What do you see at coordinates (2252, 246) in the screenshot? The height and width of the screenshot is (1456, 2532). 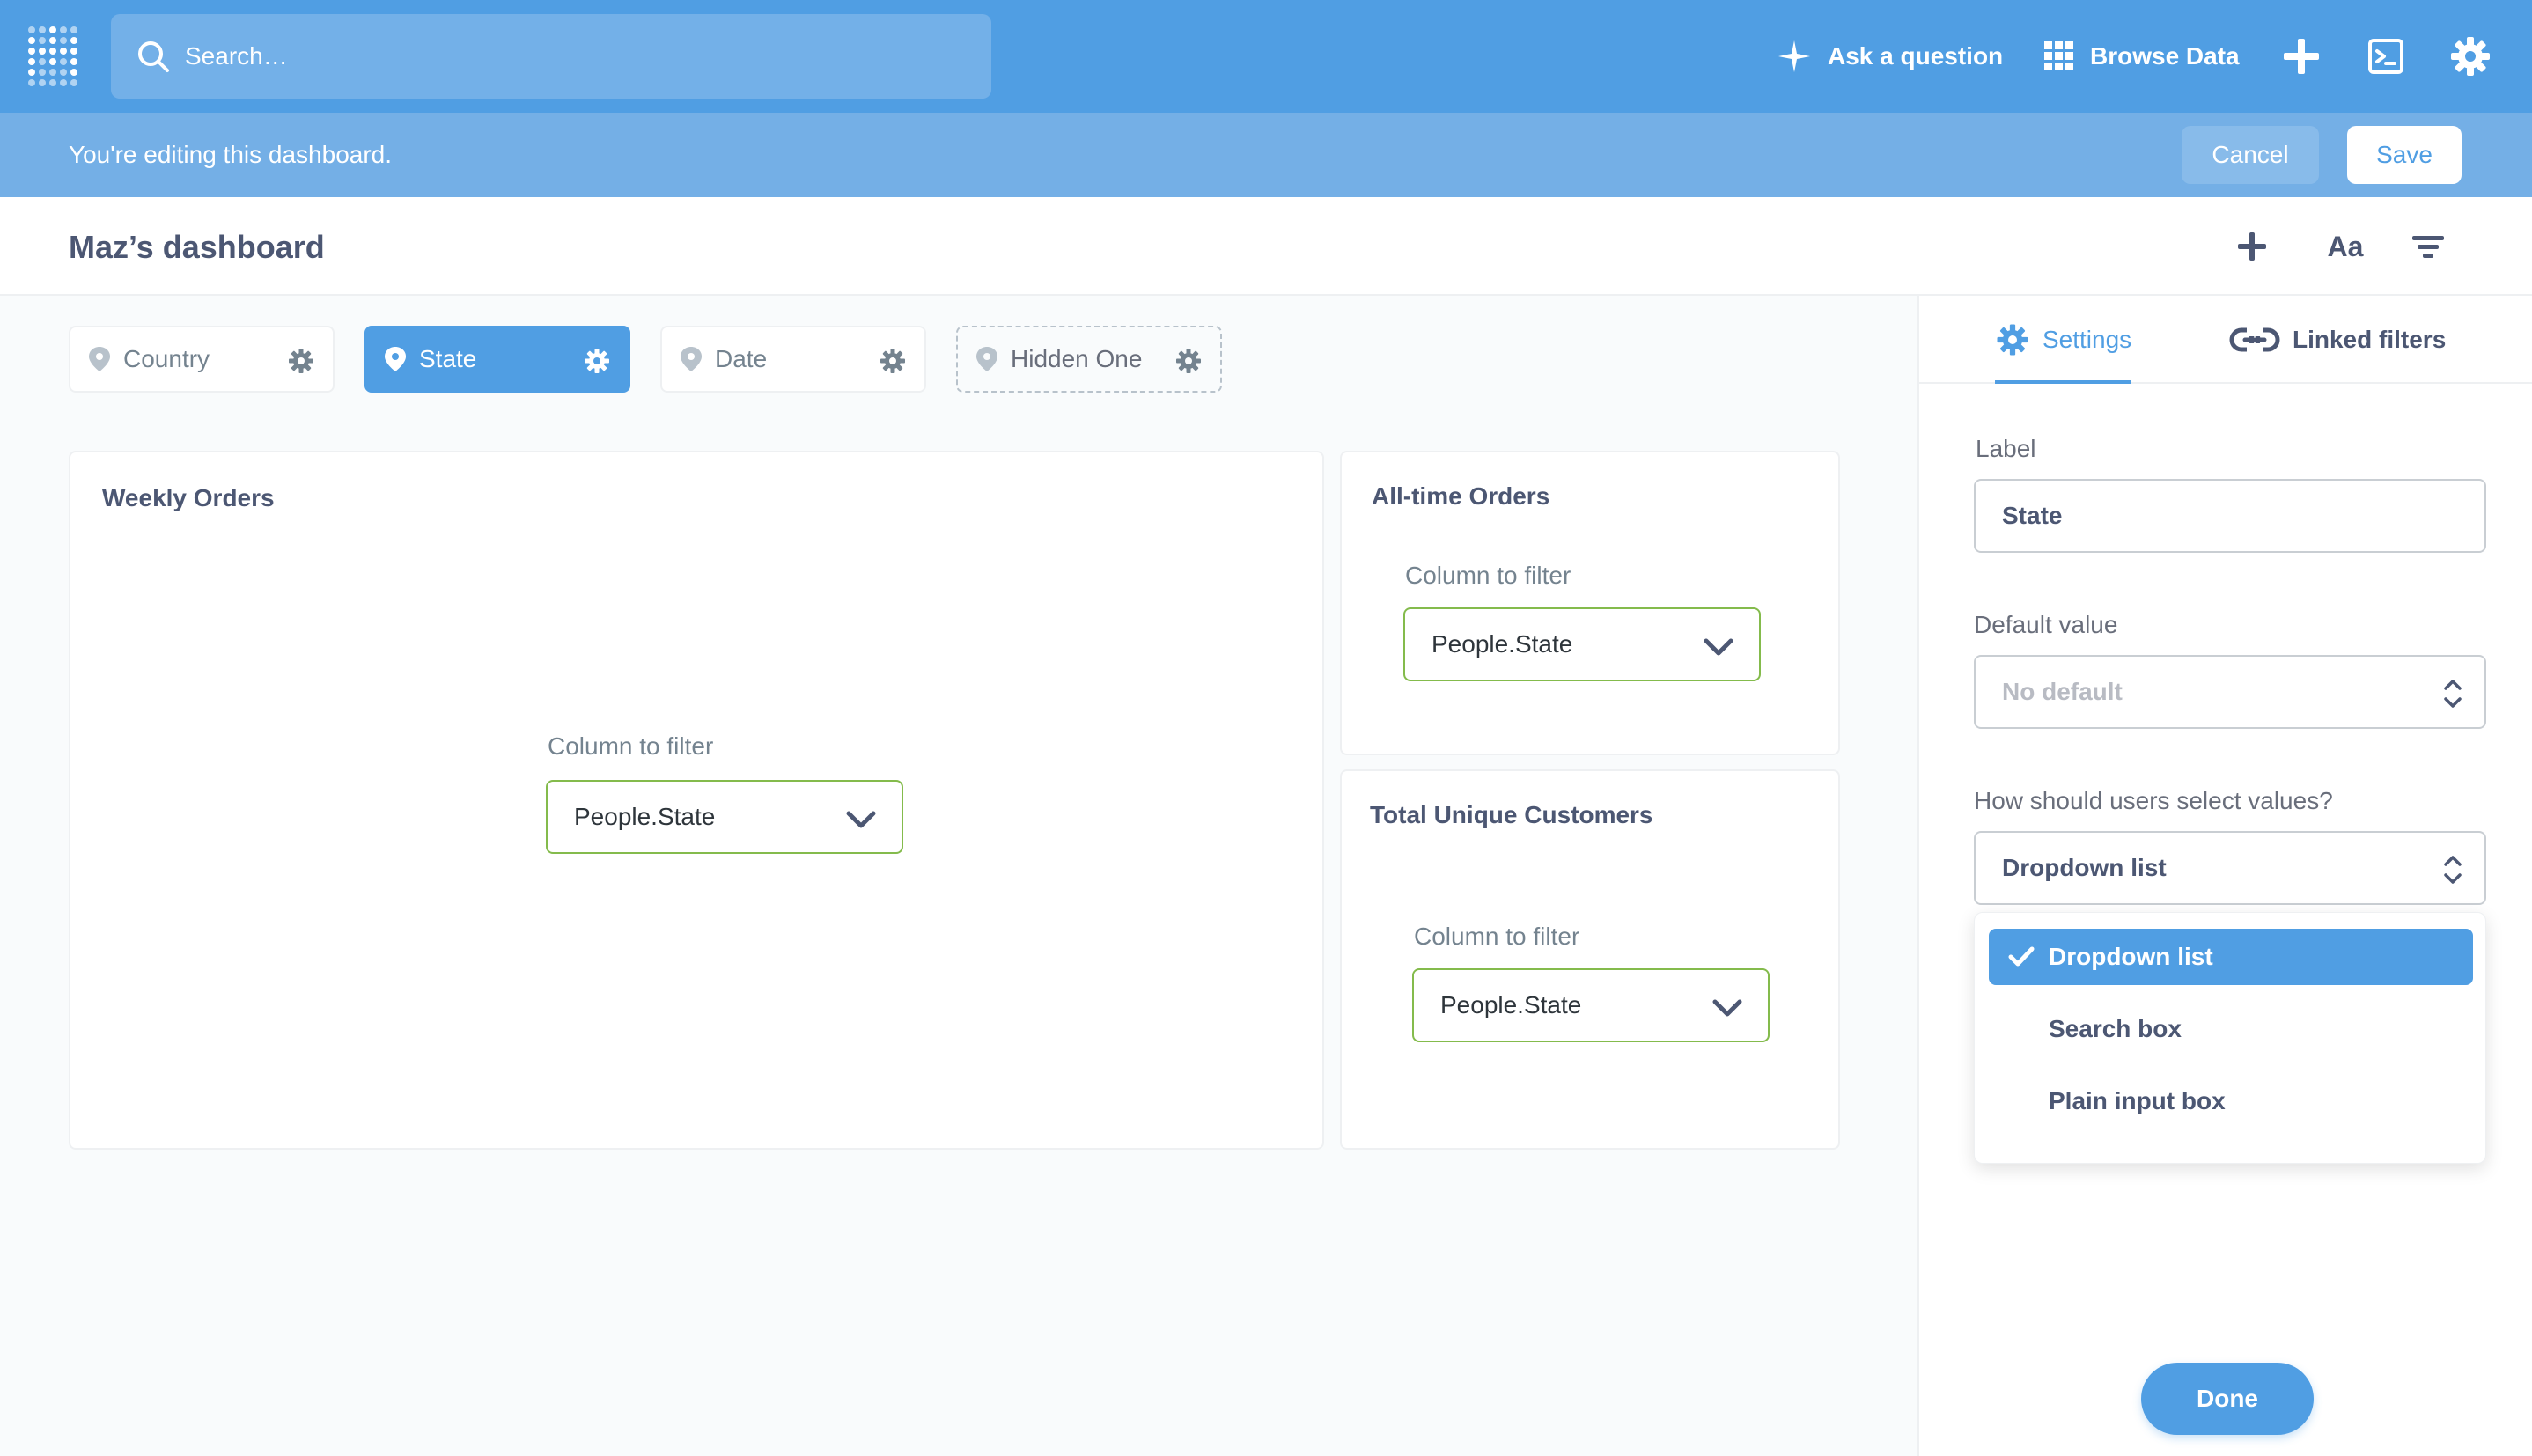 I see `add-card-plus-icon` at bounding box center [2252, 246].